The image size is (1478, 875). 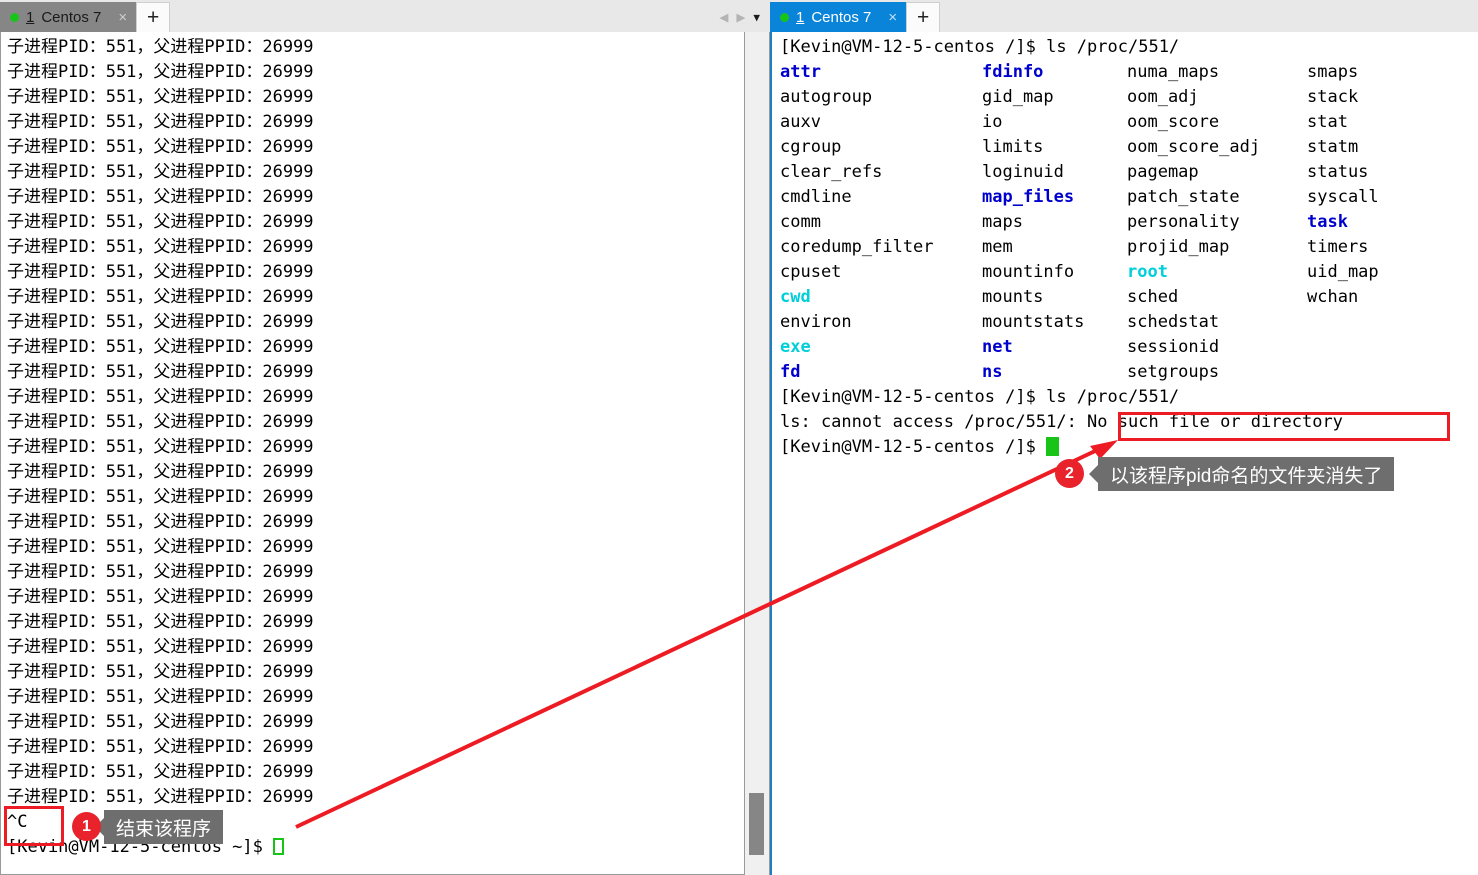 I want to click on left-tab-bar: 1 Centos 7 × + ◀ ▶ ▼, so click(x=385, y=16).